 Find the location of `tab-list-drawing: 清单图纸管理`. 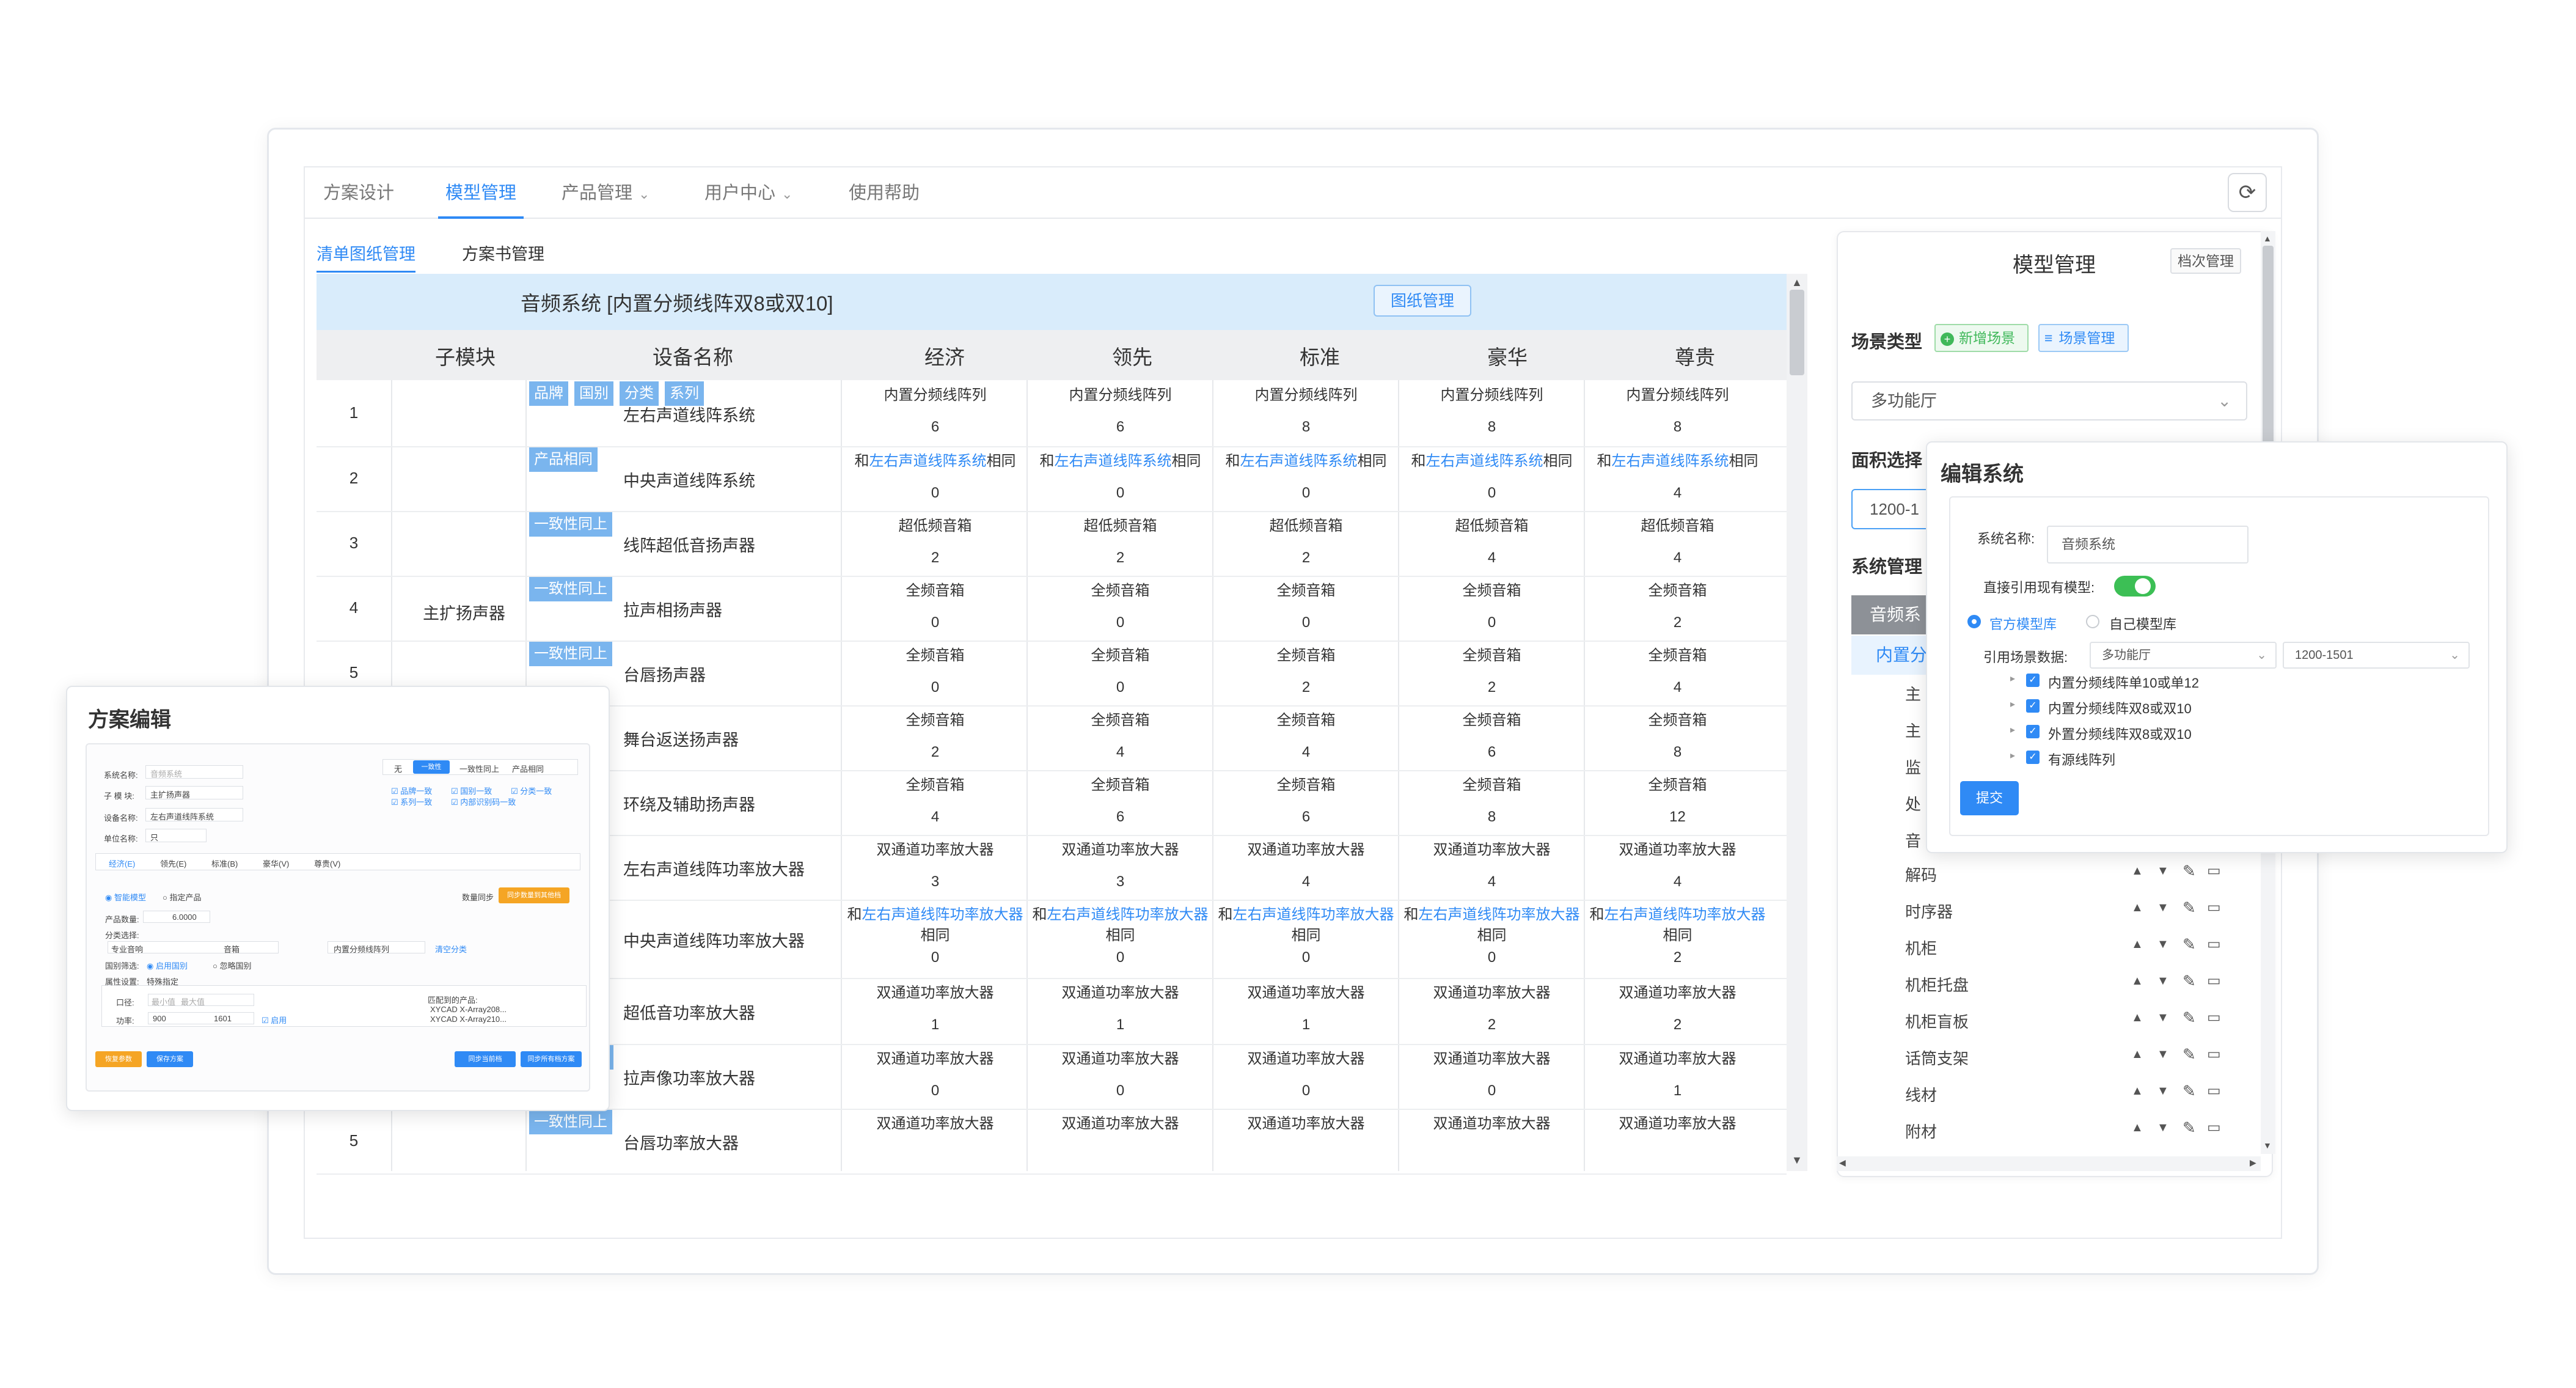

tab-list-drawing: 清单图纸管理 is located at coordinates (366, 257).